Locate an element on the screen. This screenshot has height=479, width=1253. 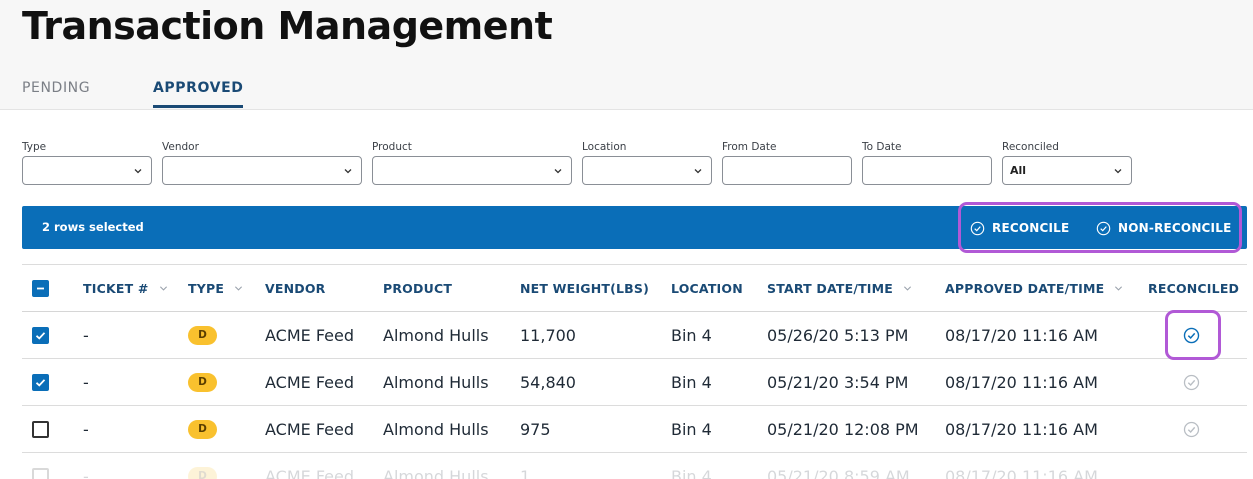
to-date-input is located at coordinates (927, 170).